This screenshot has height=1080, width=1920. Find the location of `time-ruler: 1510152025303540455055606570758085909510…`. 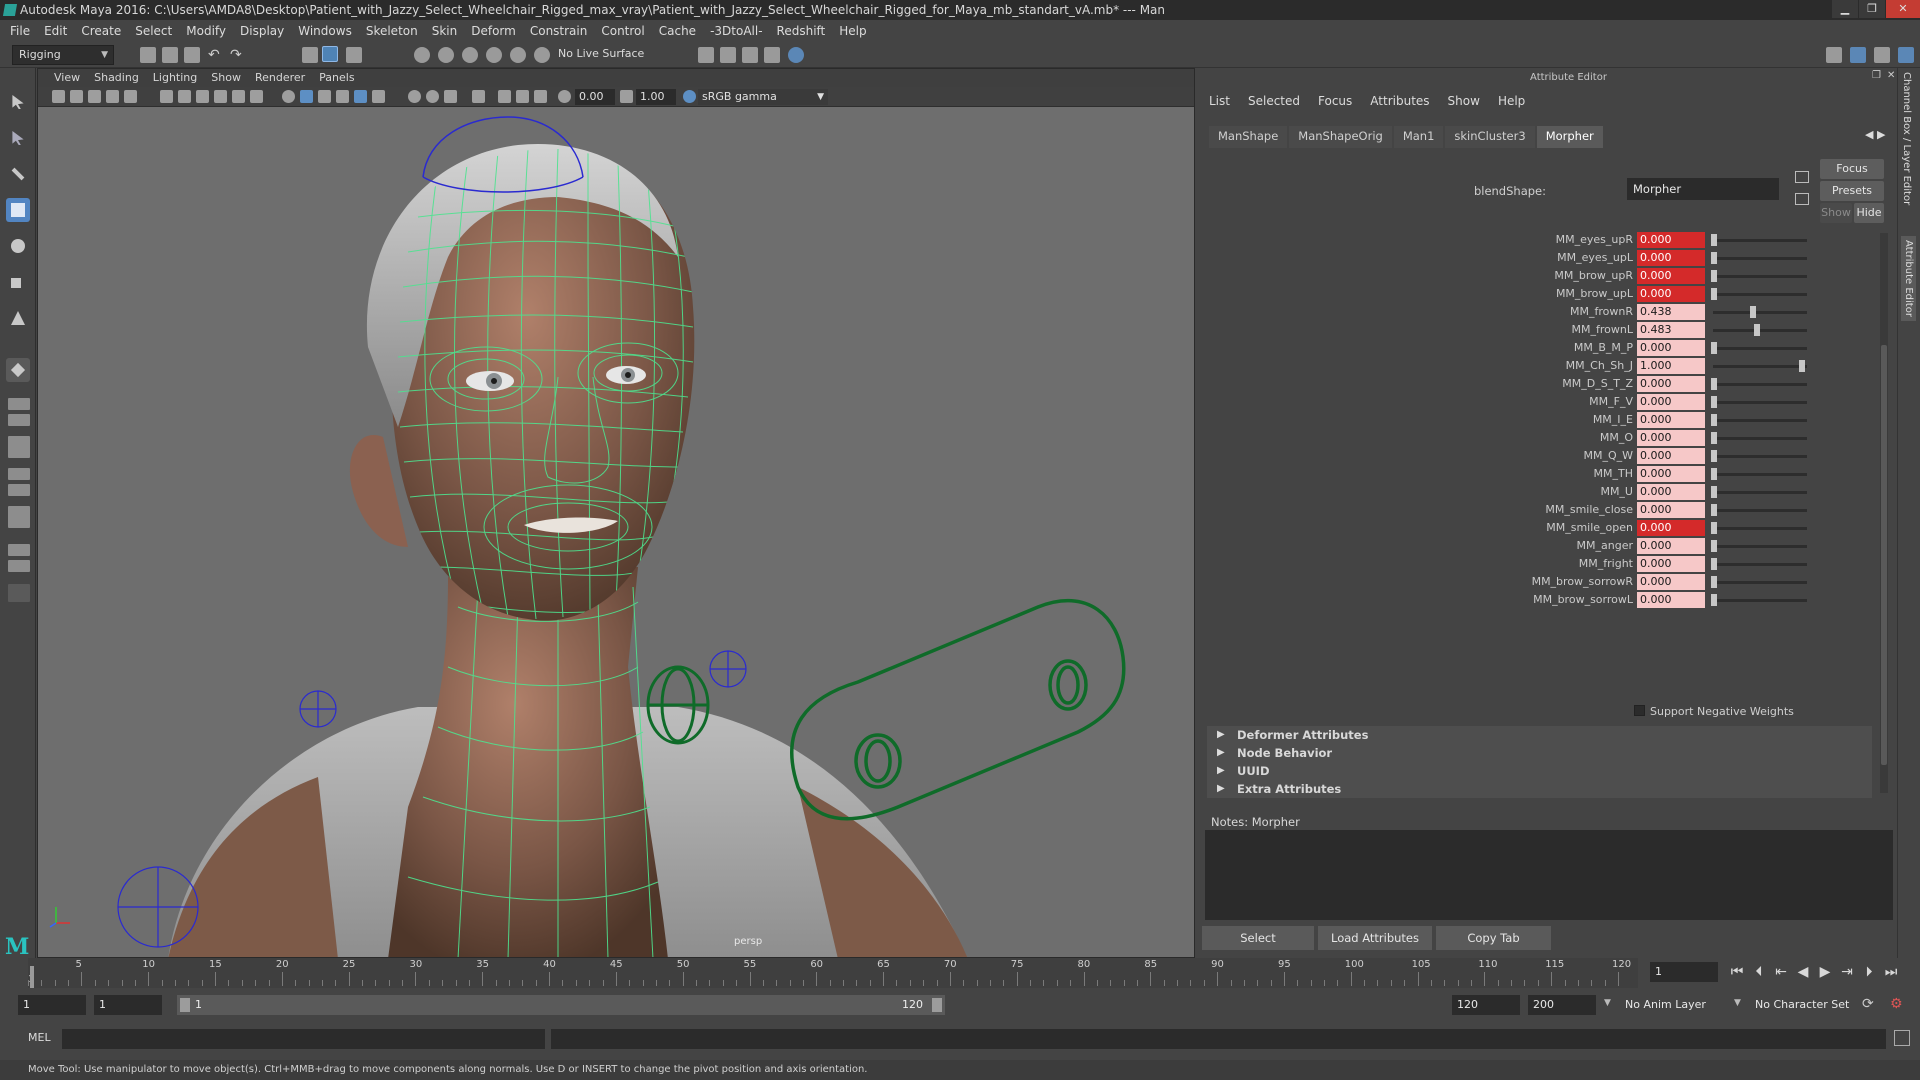

time-ruler: 1510152025303540455055606570758085909510… is located at coordinates (833, 973).